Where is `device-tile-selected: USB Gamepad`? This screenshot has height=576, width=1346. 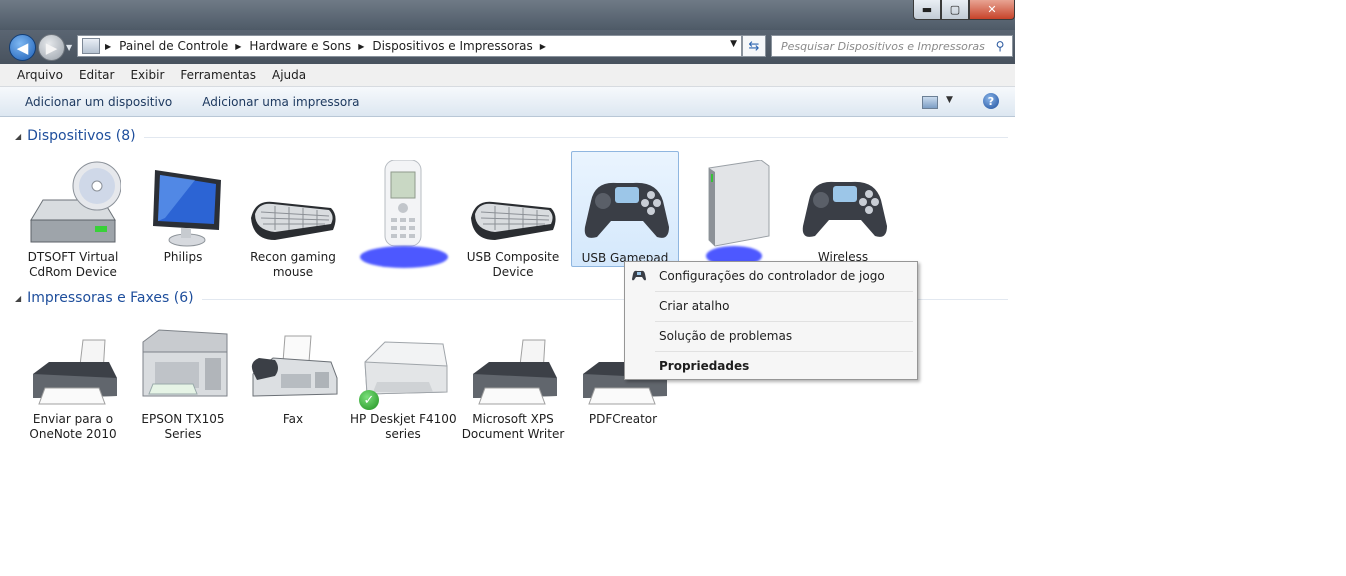 device-tile-selected: USB Gamepad is located at coordinates (625, 209).